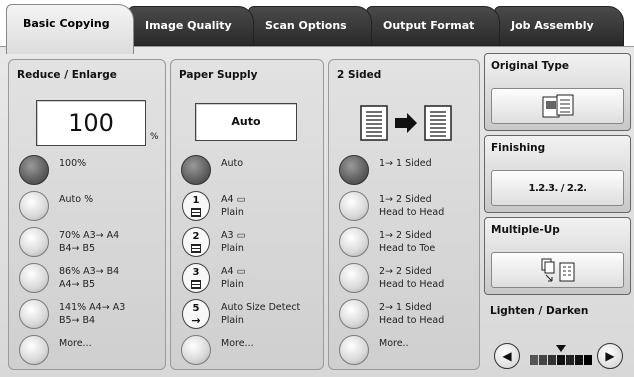 This screenshot has height=377, width=634. What do you see at coordinates (251, 170) in the screenshot?
I see `paper-option-auto: Auto` at bounding box center [251, 170].